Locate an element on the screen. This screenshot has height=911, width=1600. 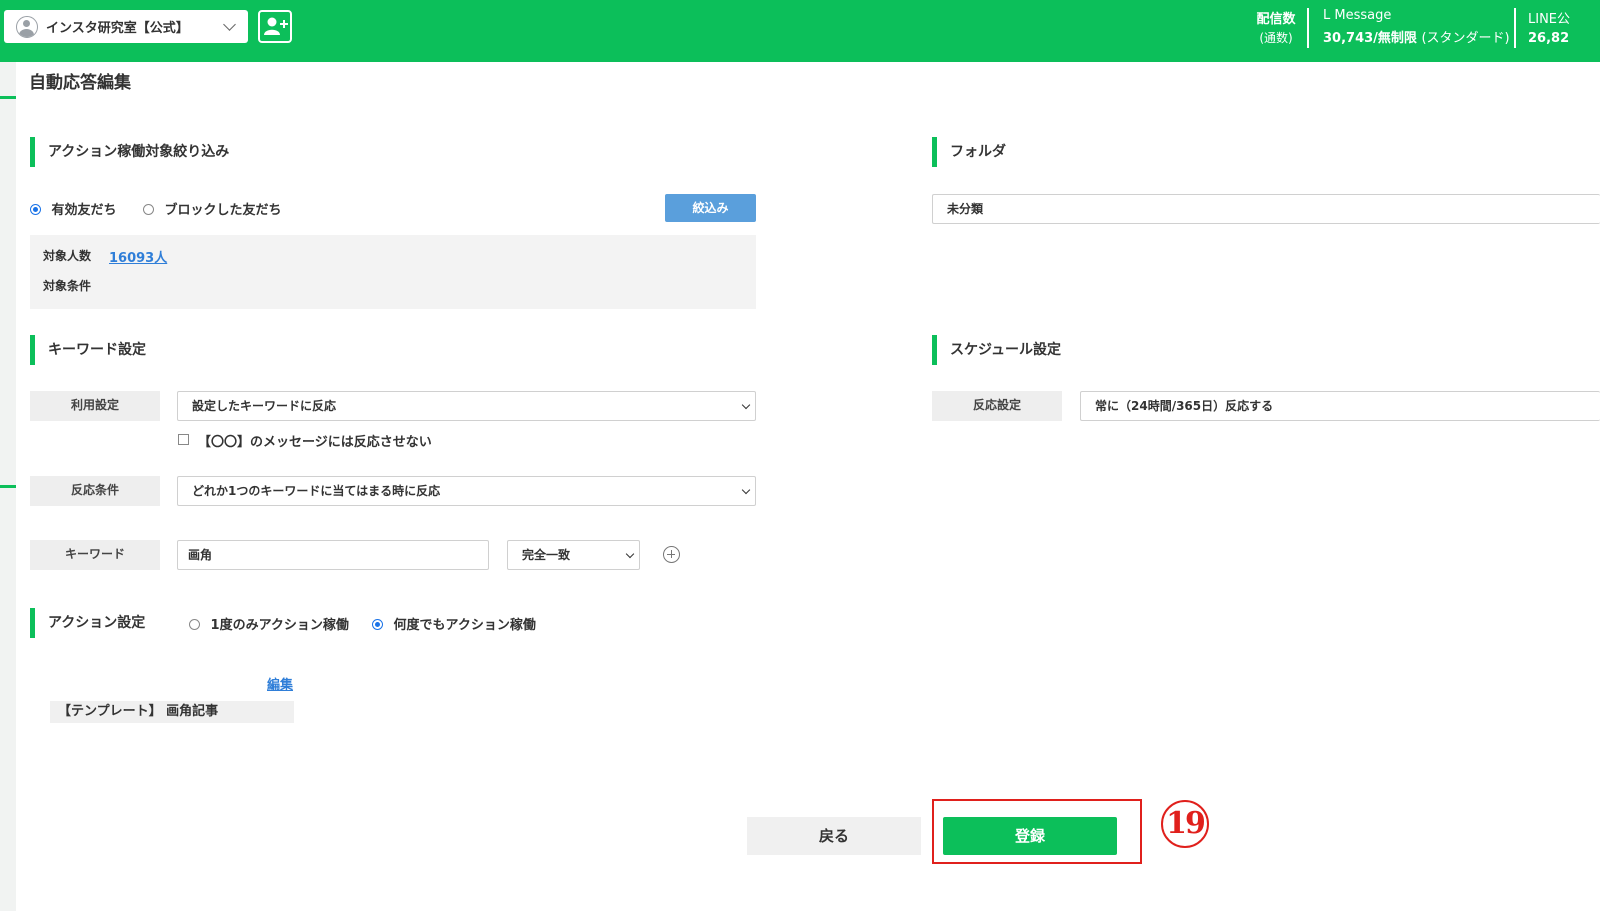
keyword-input: 画角 is located at coordinates (333, 555).